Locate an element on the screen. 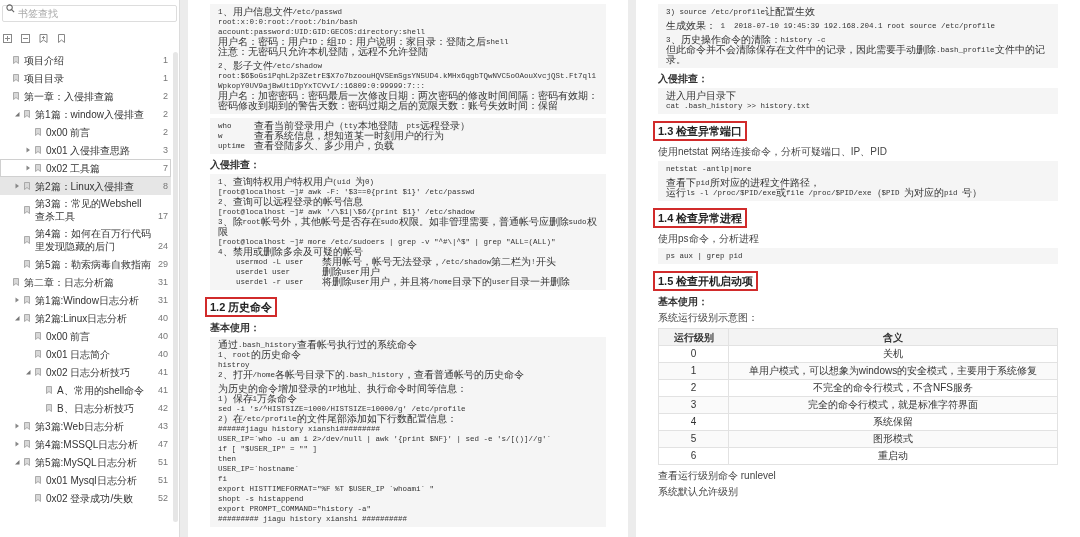  table-cell: 重启动 is located at coordinates (893, 456).